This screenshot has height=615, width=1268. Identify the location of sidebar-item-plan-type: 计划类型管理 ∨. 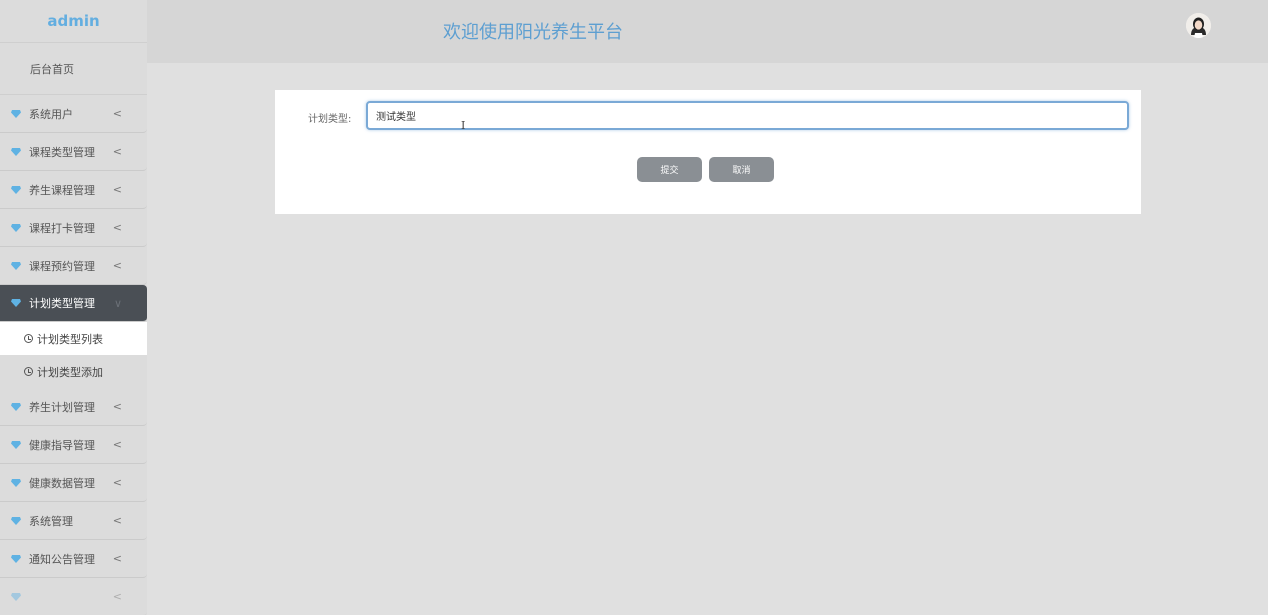
(73, 303).